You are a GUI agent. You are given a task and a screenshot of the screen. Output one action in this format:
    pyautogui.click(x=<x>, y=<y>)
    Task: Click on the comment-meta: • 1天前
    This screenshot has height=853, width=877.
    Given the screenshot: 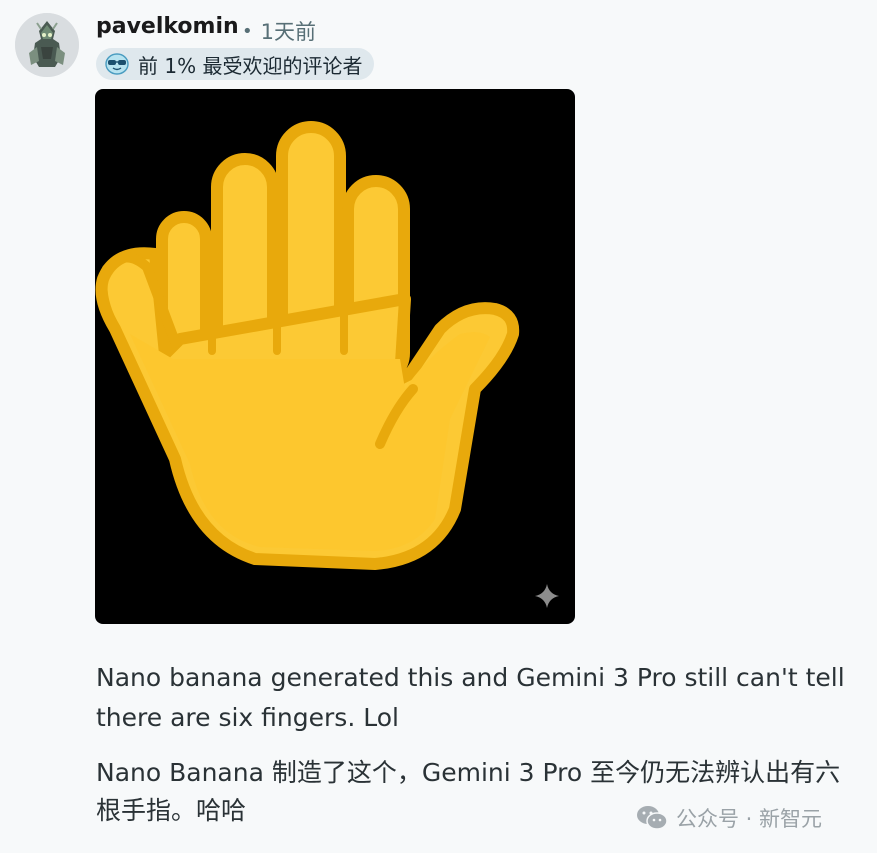 What is the action you would take?
    pyautogui.click(x=279, y=31)
    